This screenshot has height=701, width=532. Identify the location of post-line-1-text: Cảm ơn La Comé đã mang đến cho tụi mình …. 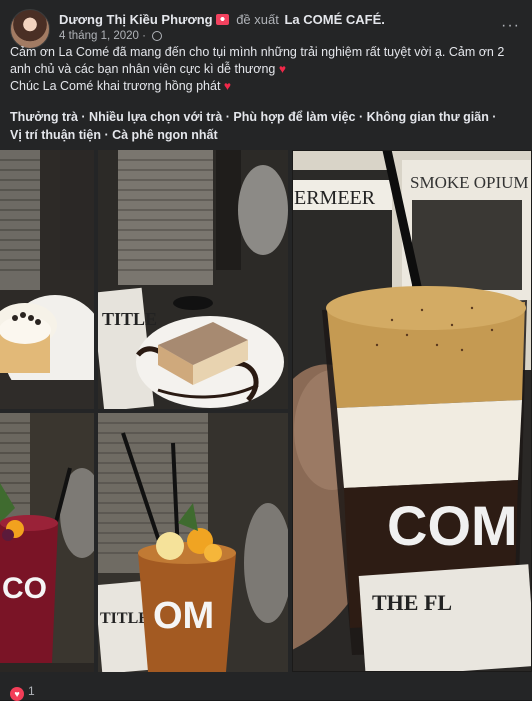
(257, 60).